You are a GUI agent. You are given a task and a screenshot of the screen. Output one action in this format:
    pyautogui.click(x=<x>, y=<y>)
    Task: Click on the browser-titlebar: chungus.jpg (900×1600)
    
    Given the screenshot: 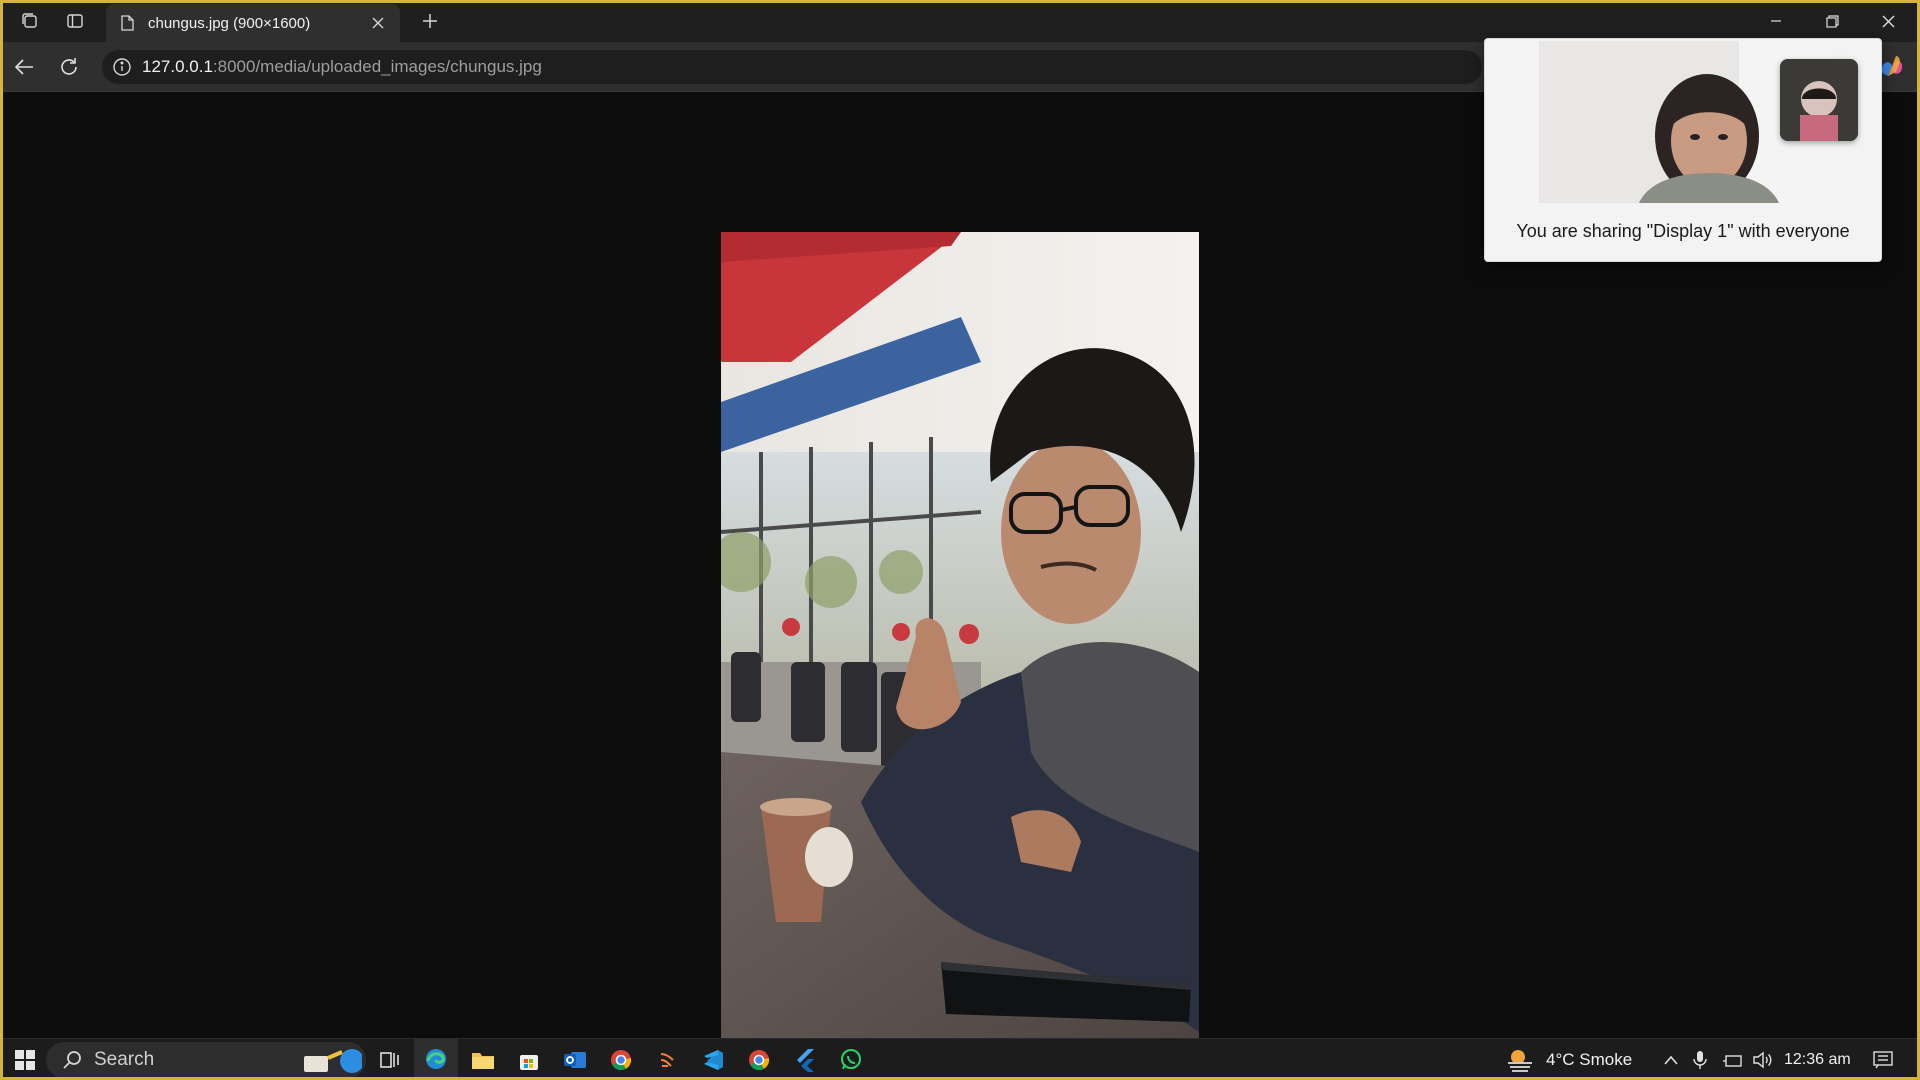 What is the action you would take?
    pyautogui.click(x=960, y=21)
    